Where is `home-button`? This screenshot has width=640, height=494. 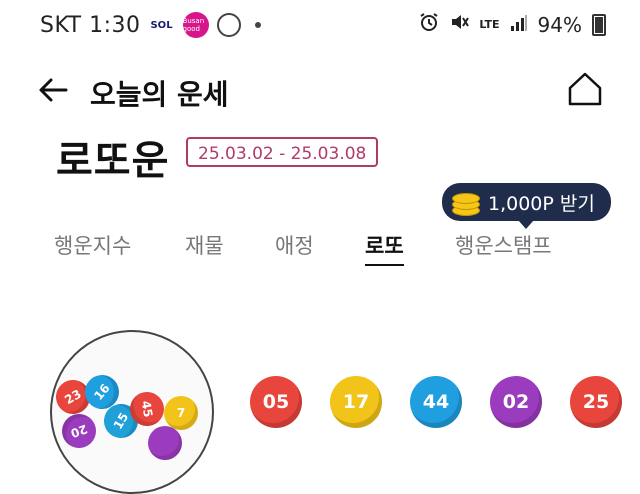
home-button is located at coordinates (585, 89).